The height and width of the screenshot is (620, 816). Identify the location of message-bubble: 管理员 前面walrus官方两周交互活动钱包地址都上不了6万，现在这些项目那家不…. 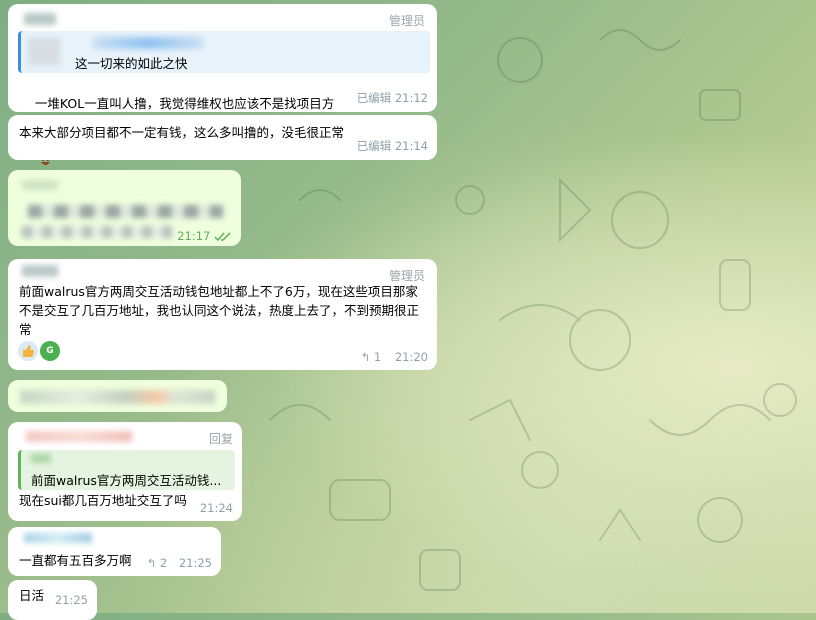
(222, 314).